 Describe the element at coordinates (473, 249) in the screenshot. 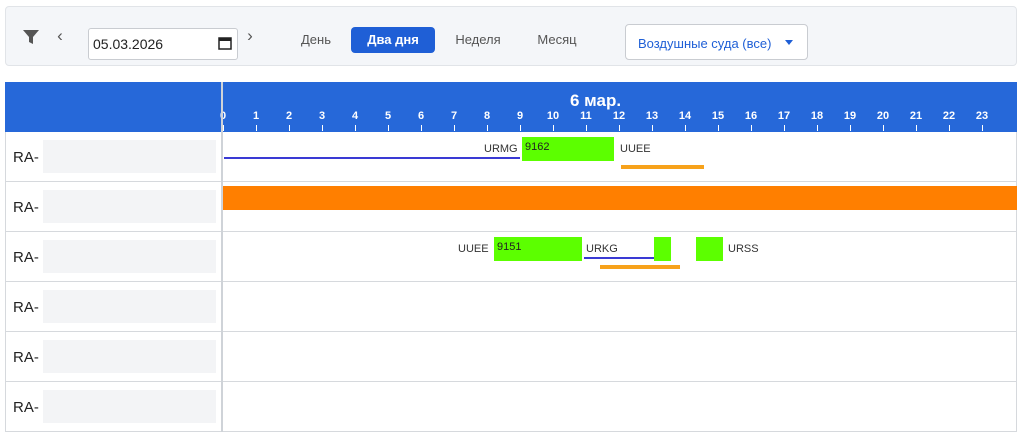

I see `flight-origin: UUEE` at that location.